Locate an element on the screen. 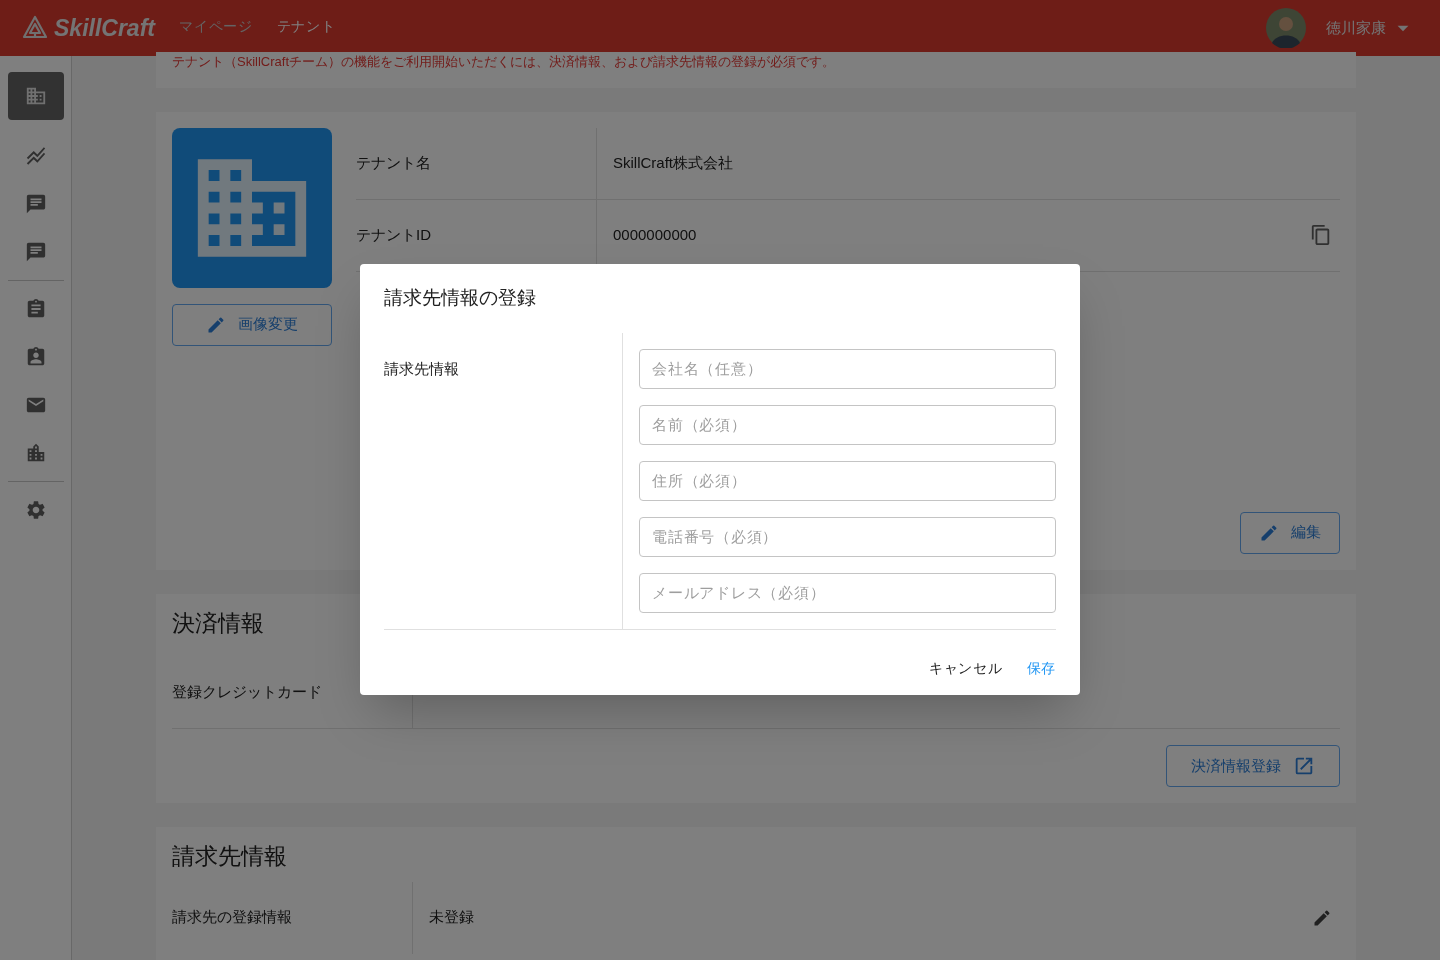 The width and height of the screenshot is (1440, 960). row-label: テナント名 is located at coordinates (394, 162).